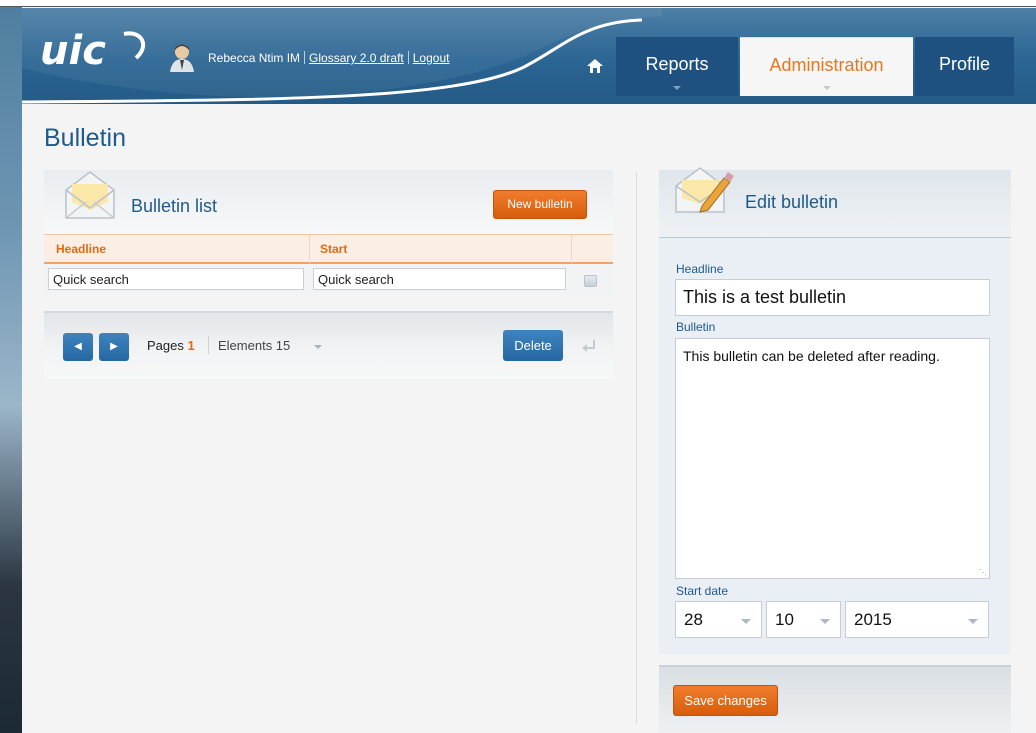 This screenshot has height=733, width=1036. What do you see at coordinates (540, 204) in the screenshot?
I see `new-bulletin-button: New bulletin` at bounding box center [540, 204].